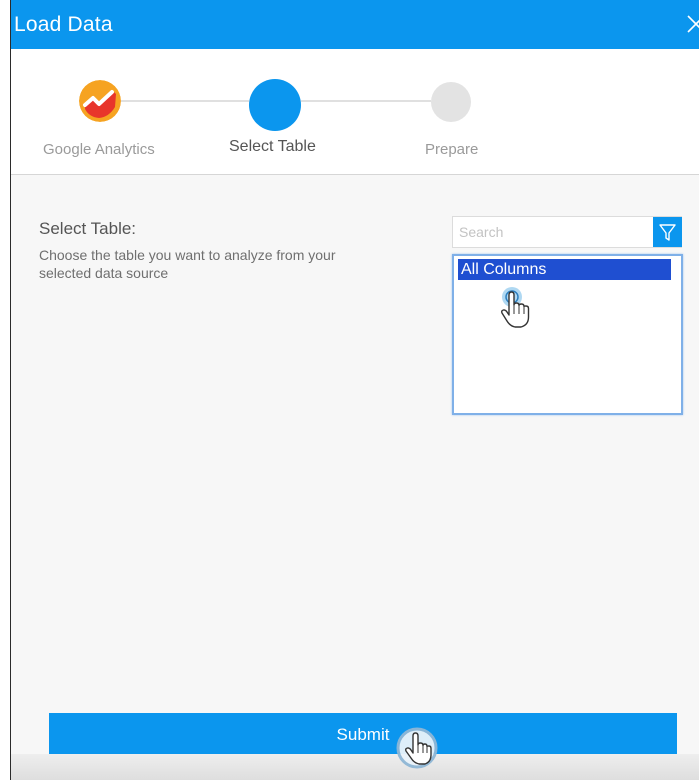 This screenshot has height=780, width=699. I want to click on google-analytics-icon, so click(100, 101).